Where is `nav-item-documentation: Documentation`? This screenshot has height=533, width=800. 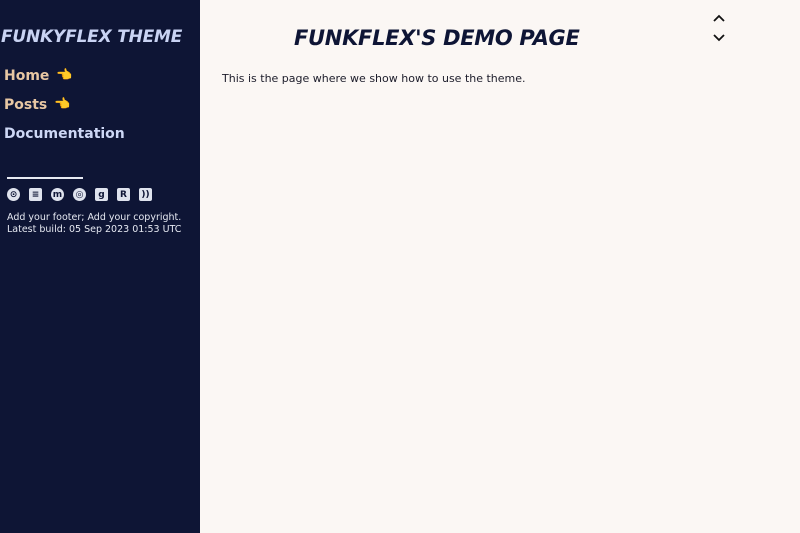
nav-item-documentation: Documentation is located at coordinates (64, 133).